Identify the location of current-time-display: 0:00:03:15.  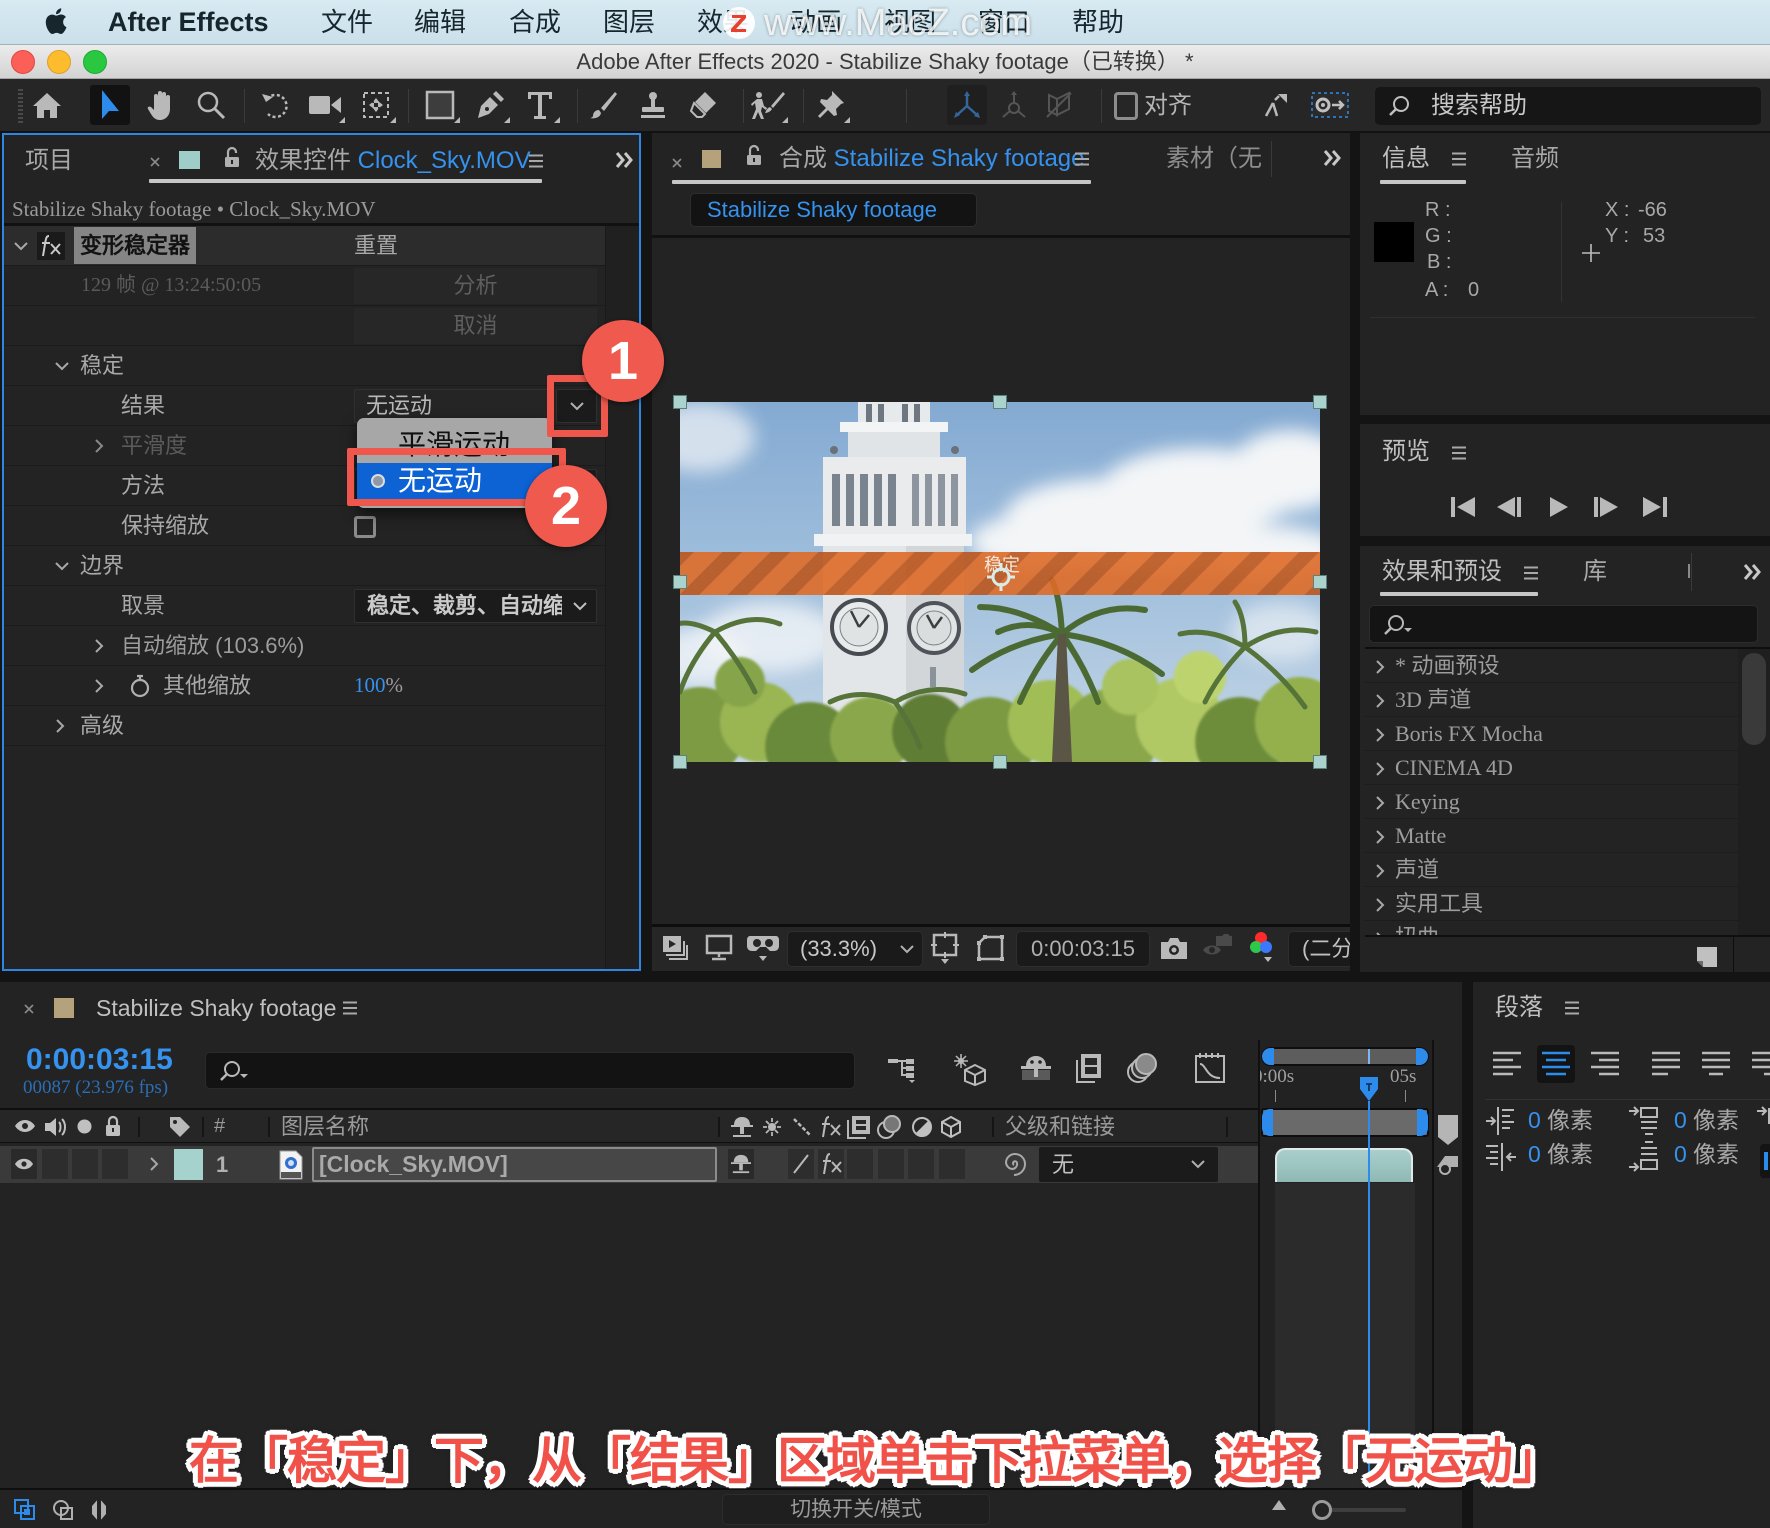
(1083, 949).